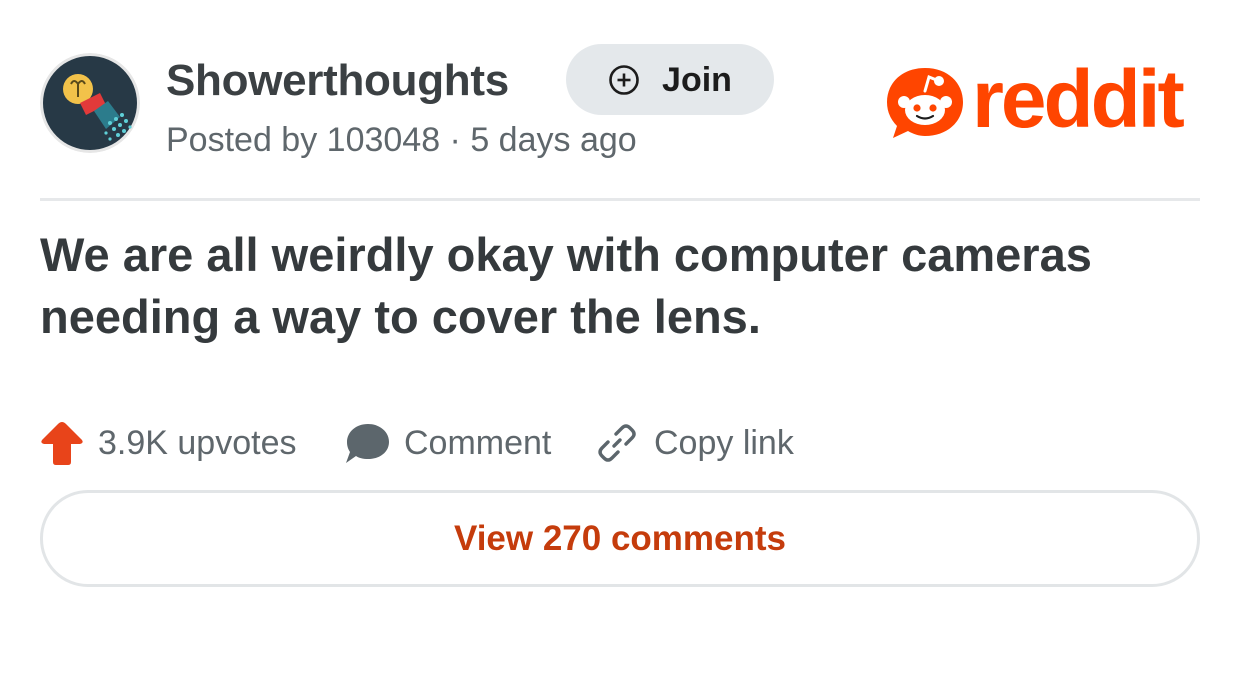 This screenshot has width=1236, height=692. I want to click on comment-button: Comment, so click(447, 443).